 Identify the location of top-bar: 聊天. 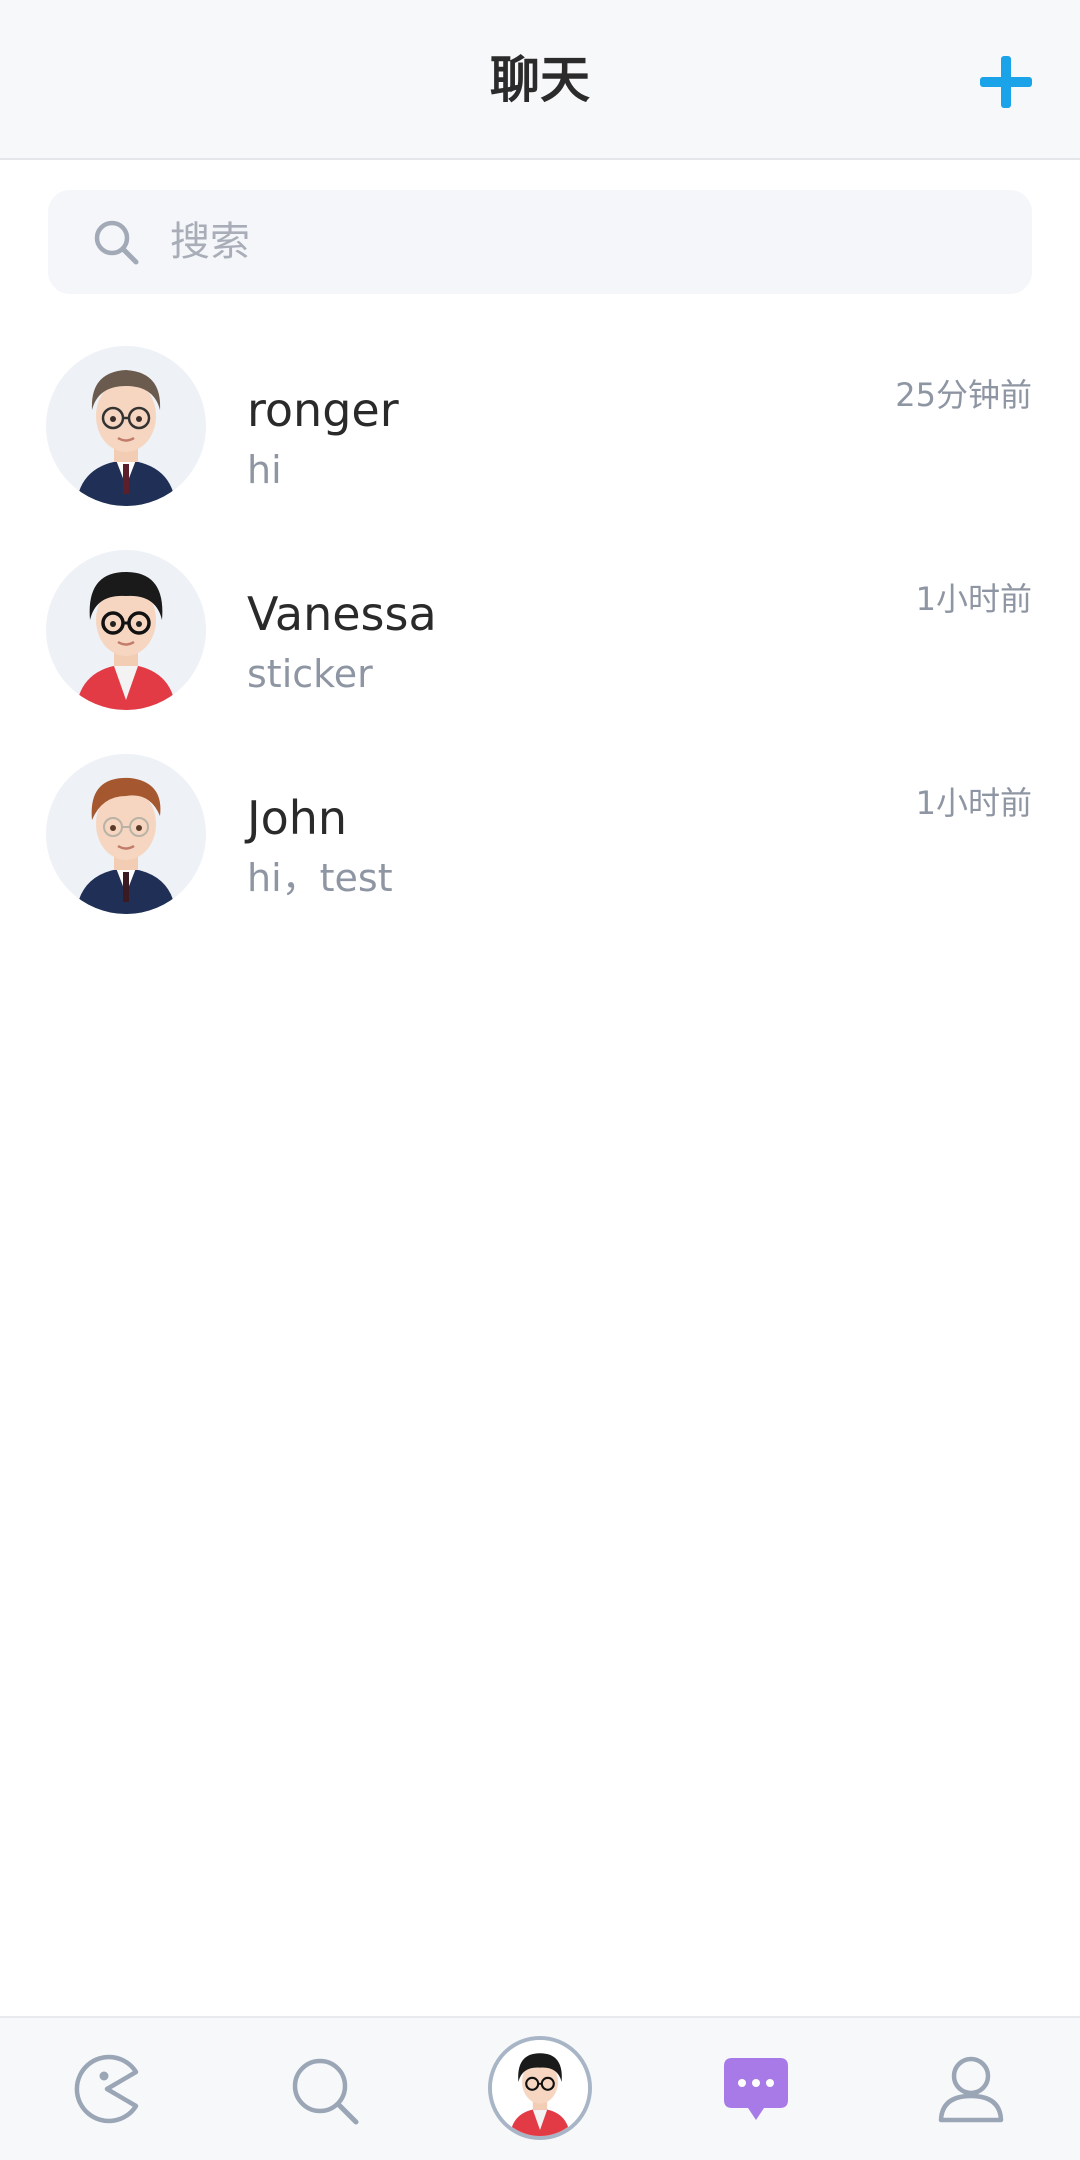
(540, 80).